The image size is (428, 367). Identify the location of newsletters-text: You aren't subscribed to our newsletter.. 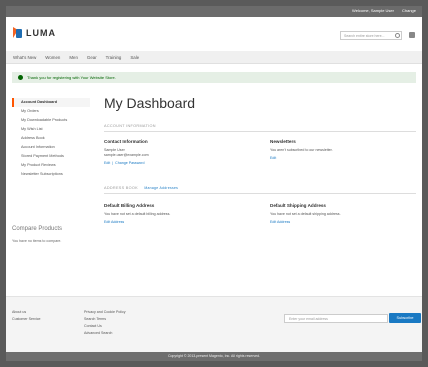
(301, 150).